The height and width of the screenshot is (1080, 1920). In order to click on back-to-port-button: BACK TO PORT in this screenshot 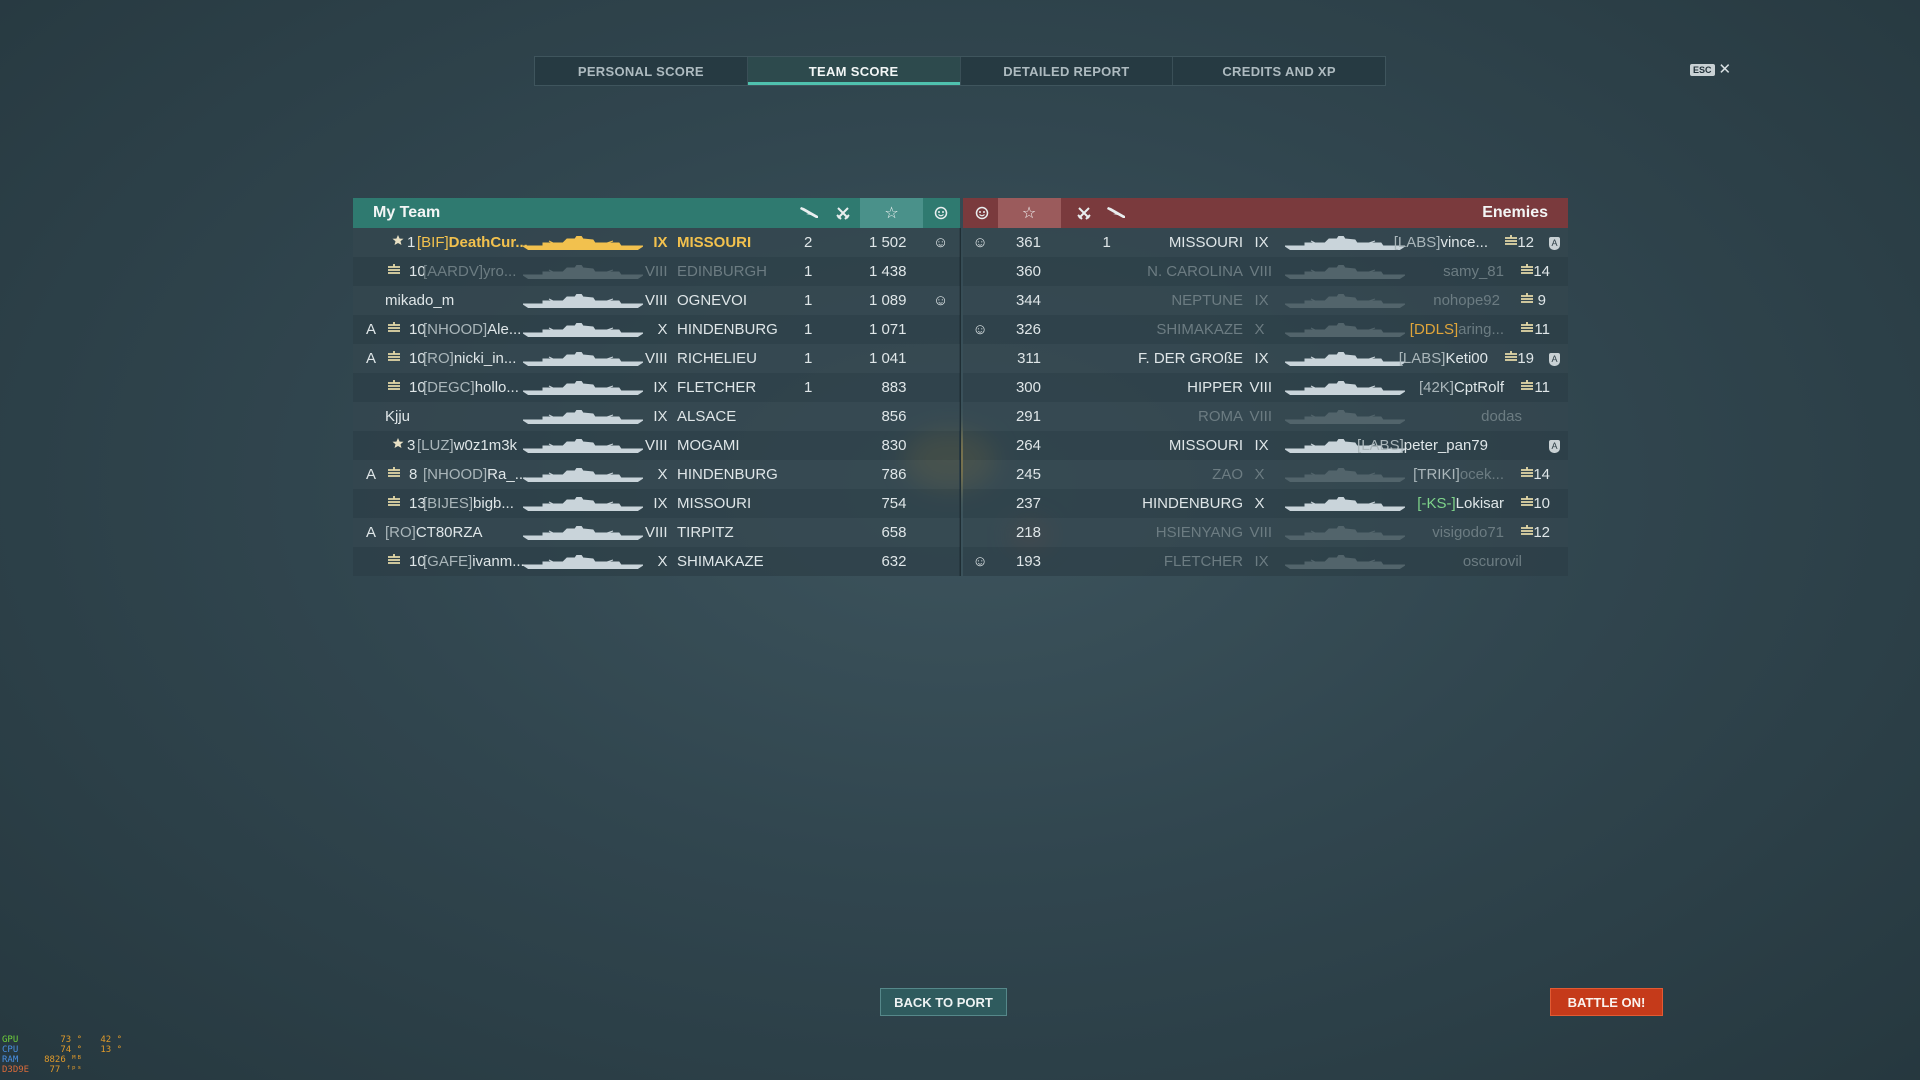, I will do `click(943, 1002)`.